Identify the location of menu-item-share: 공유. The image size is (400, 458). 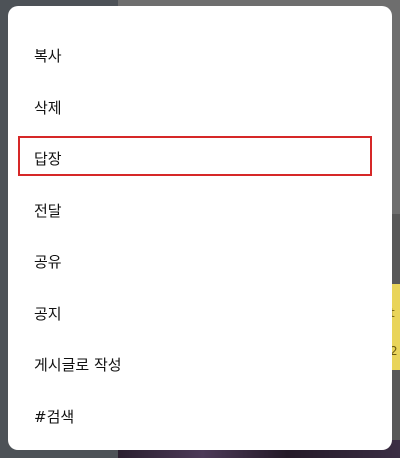
(200, 262).